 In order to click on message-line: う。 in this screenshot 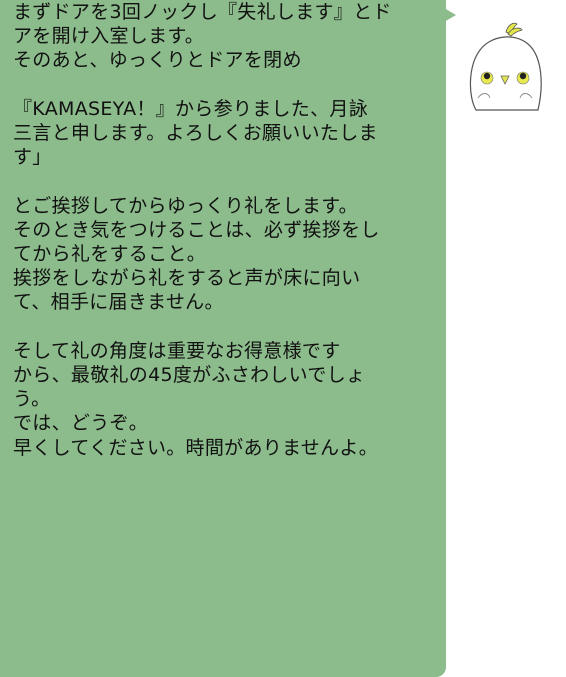, I will do `click(32, 399)`.